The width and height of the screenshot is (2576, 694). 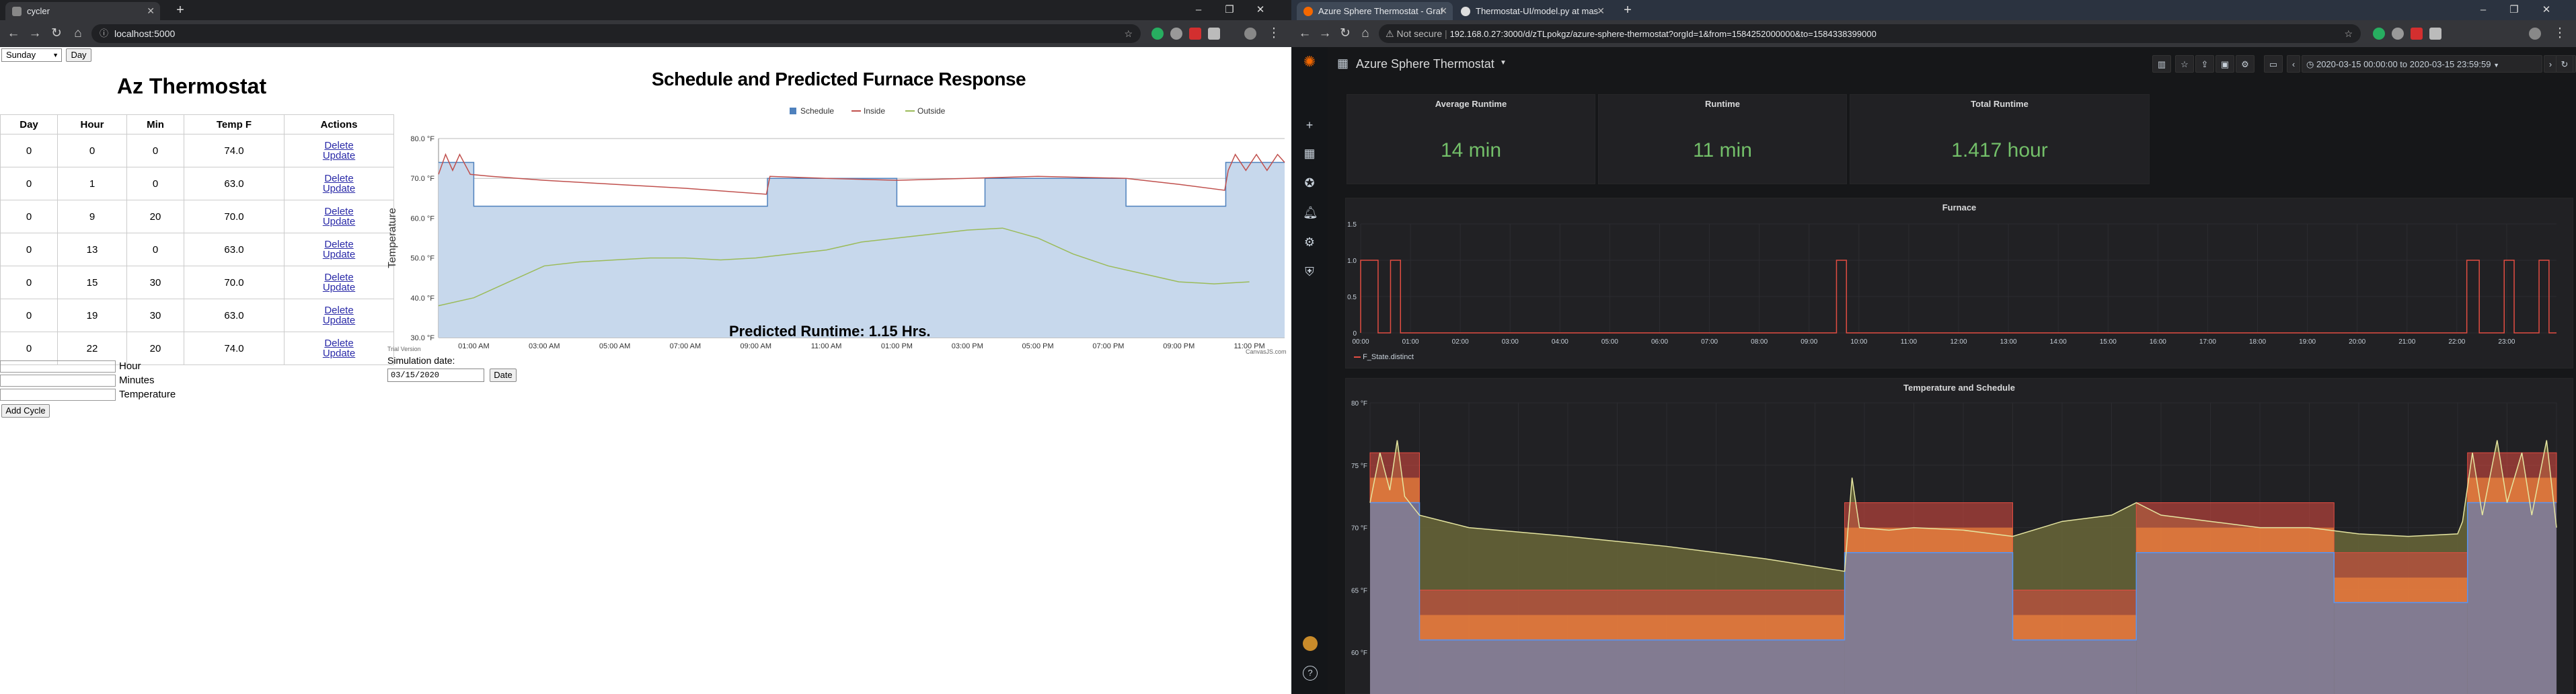 What do you see at coordinates (1425, 64) in the screenshot?
I see `dashboard-title: Azure Sphere Thermostat` at bounding box center [1425, 64].